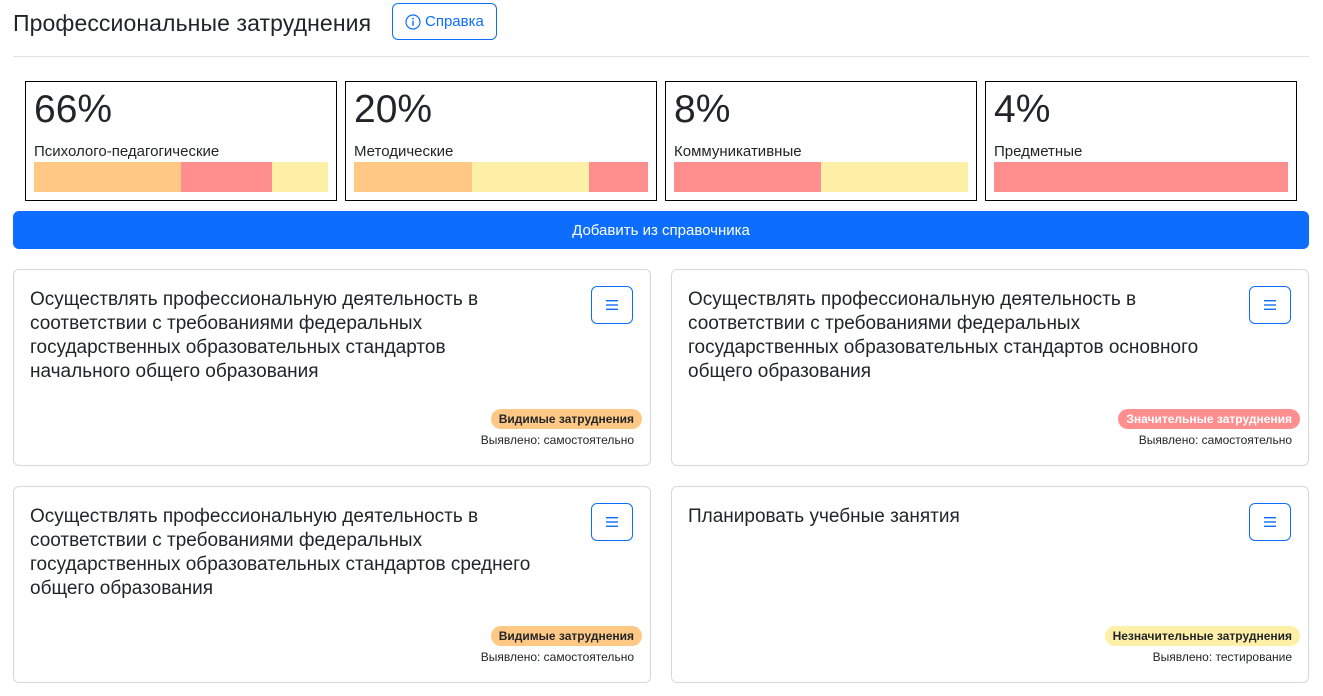  What do you see at coordinates (413, 21) in the screenshot?
I see `info-icon` at bounding box center [413, 21].